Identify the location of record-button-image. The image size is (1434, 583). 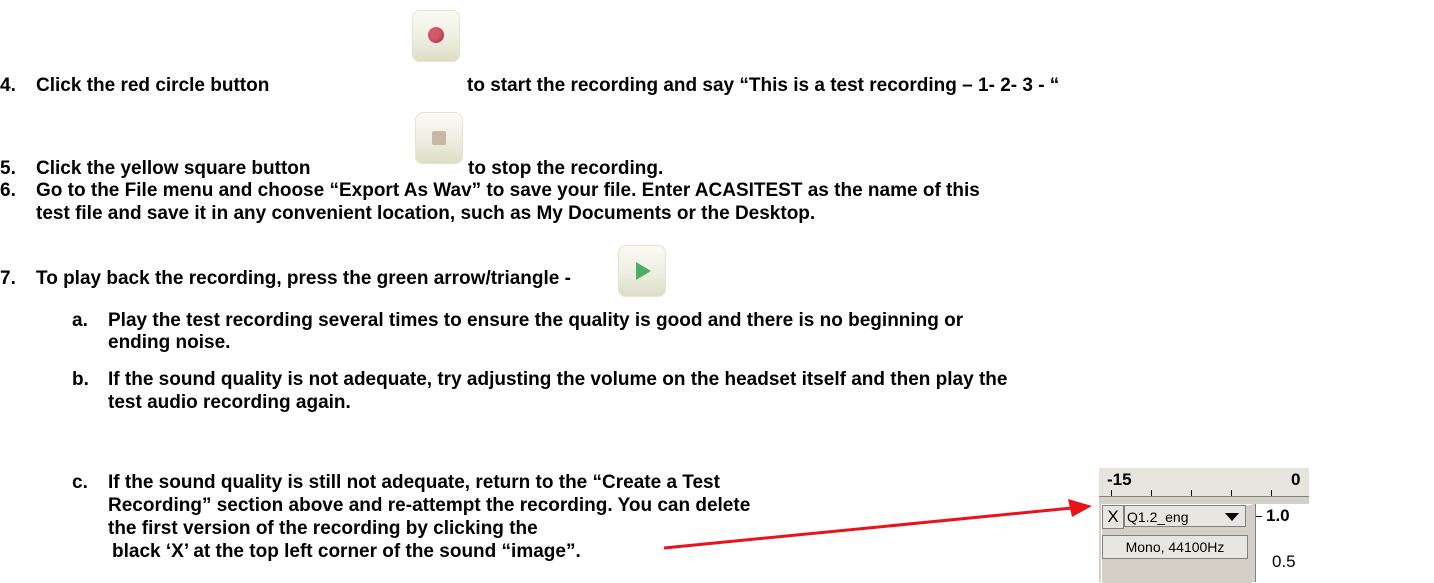
(436, 36).